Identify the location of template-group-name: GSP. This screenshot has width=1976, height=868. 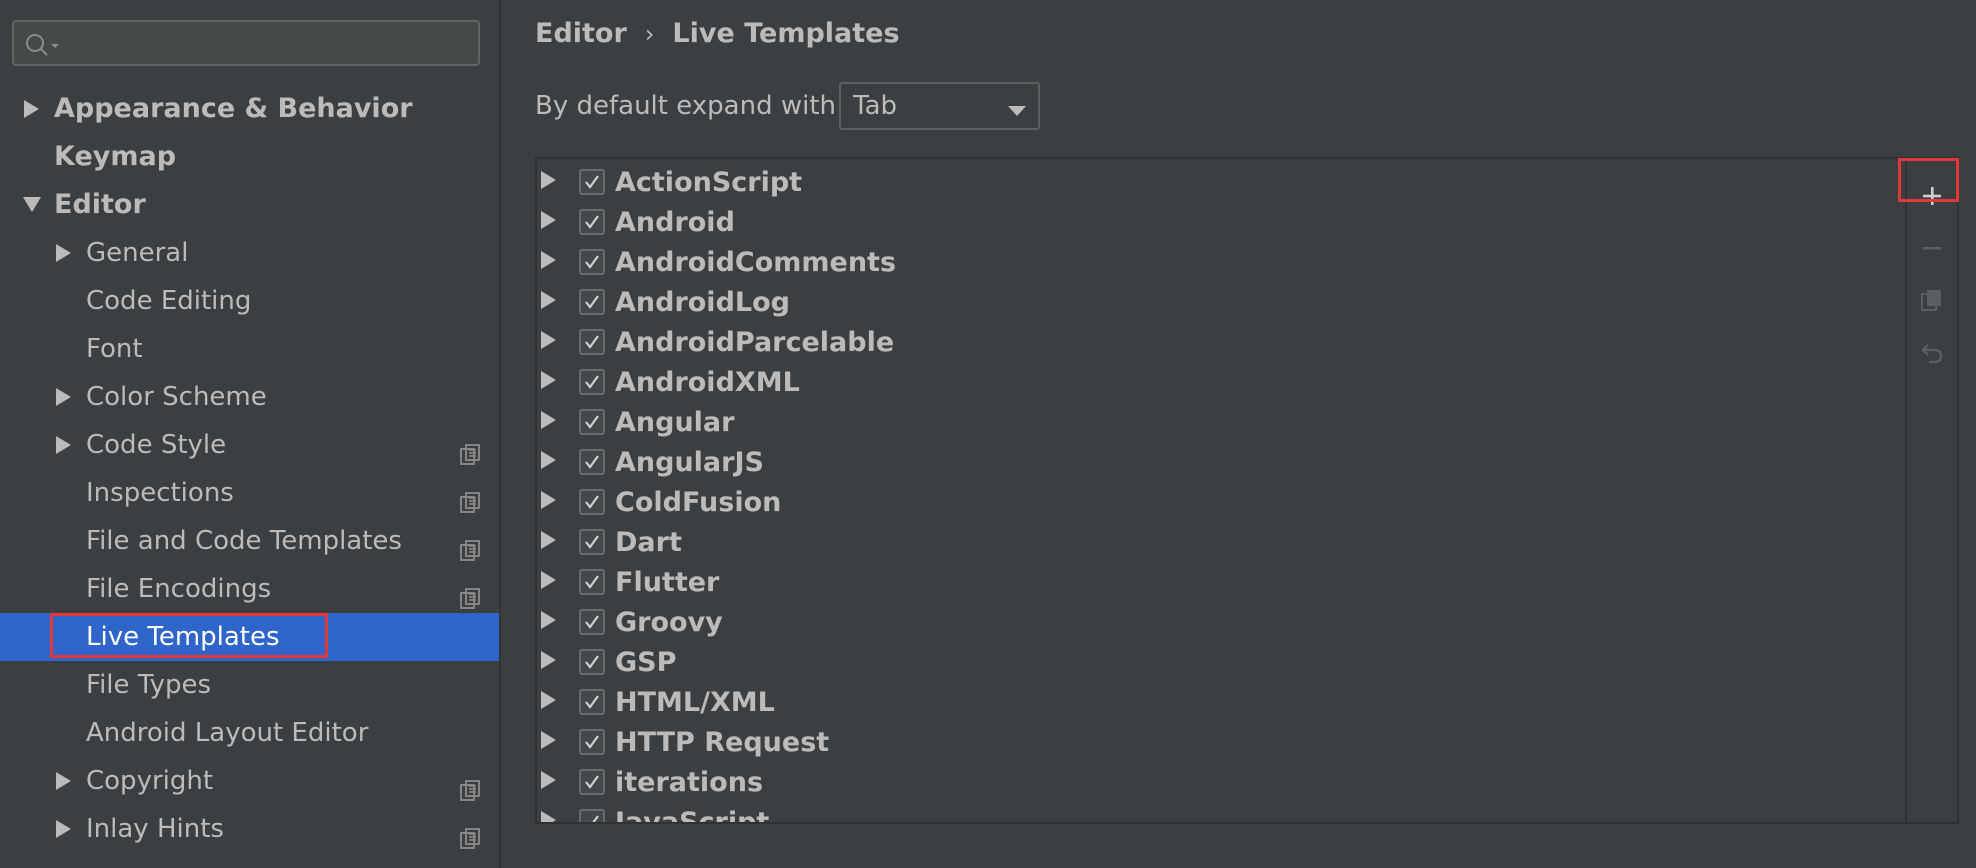
(646, 662).